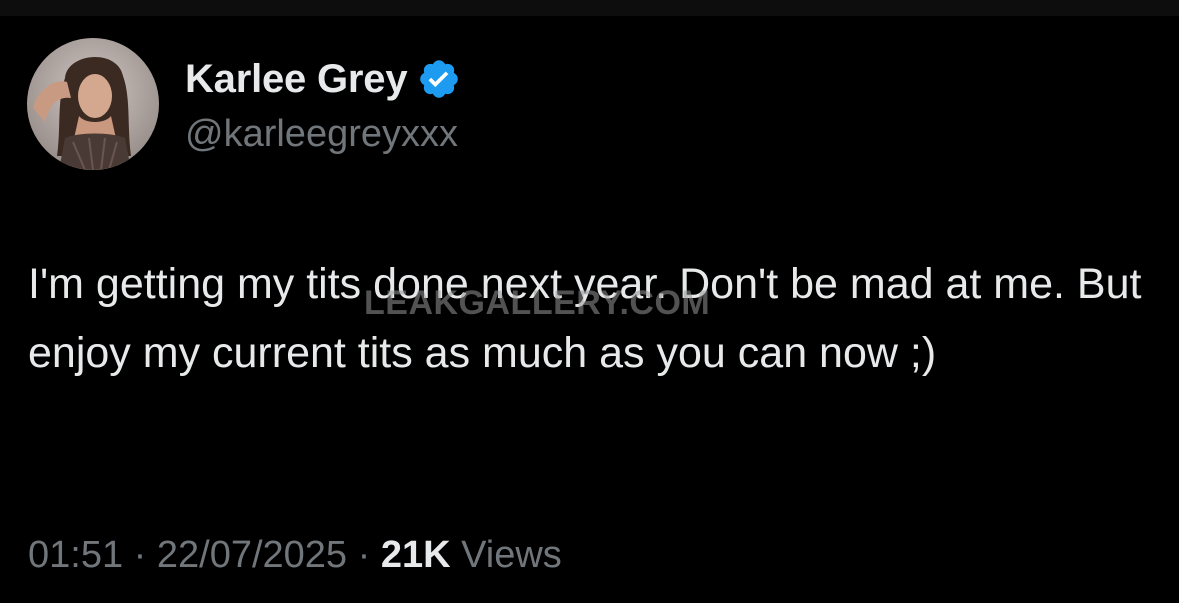  I want to click on tweet-time: 01:51, so click(75, 555).